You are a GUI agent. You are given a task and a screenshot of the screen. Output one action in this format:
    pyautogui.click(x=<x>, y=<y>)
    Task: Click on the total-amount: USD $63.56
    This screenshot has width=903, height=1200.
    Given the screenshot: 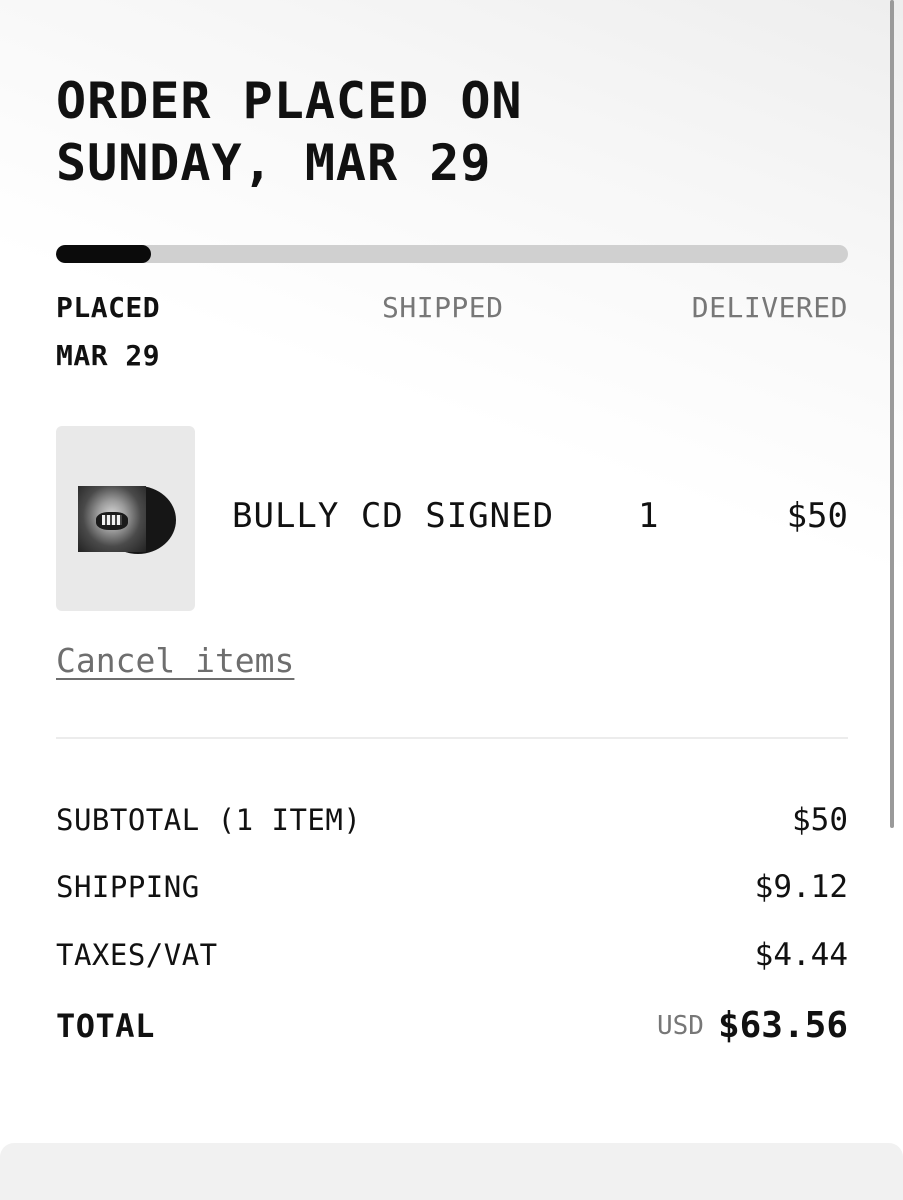 What is the action you would take?
    pyautogui.click(x=752, y=1026)
    